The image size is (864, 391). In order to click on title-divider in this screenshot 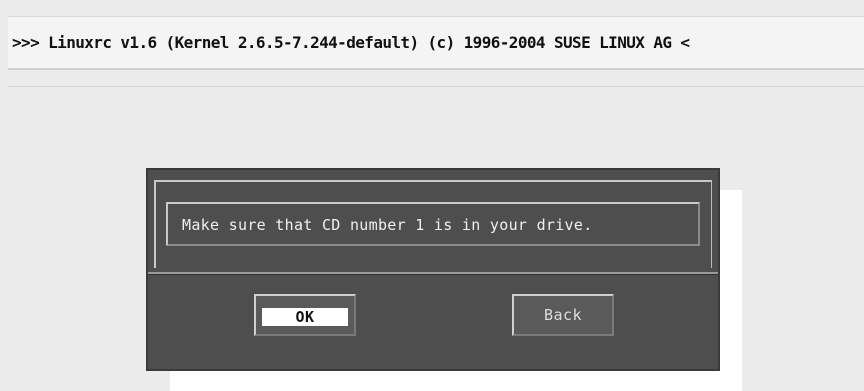, I will do `click(436, 86)`.